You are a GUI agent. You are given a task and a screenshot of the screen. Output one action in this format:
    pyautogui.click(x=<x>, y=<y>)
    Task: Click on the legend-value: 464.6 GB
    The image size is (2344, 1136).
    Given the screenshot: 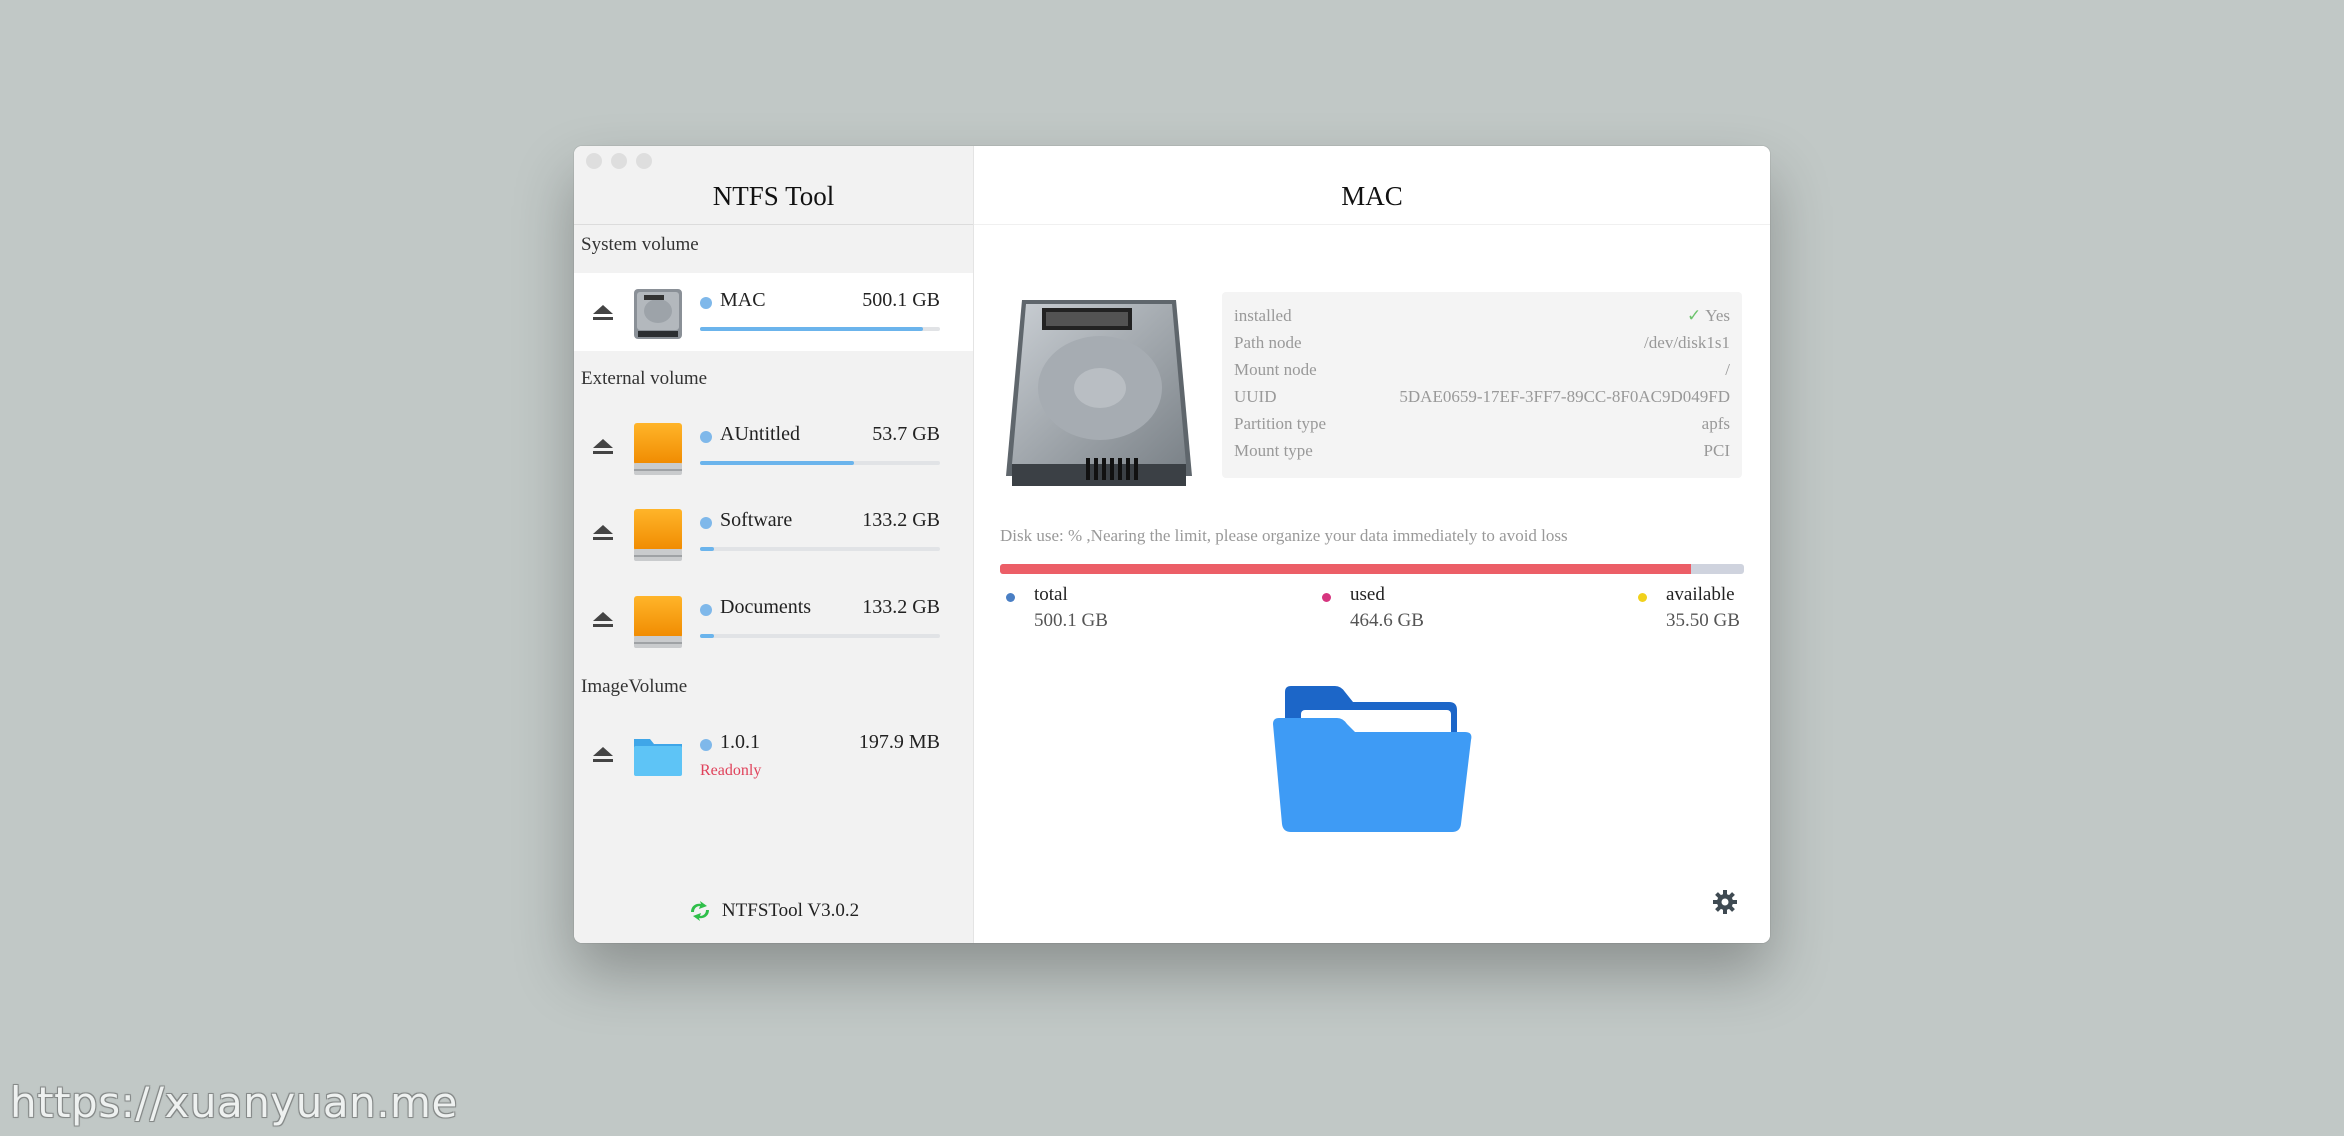 What is the action you would take?
    pyautogui.click(x=1387, y=620)
    